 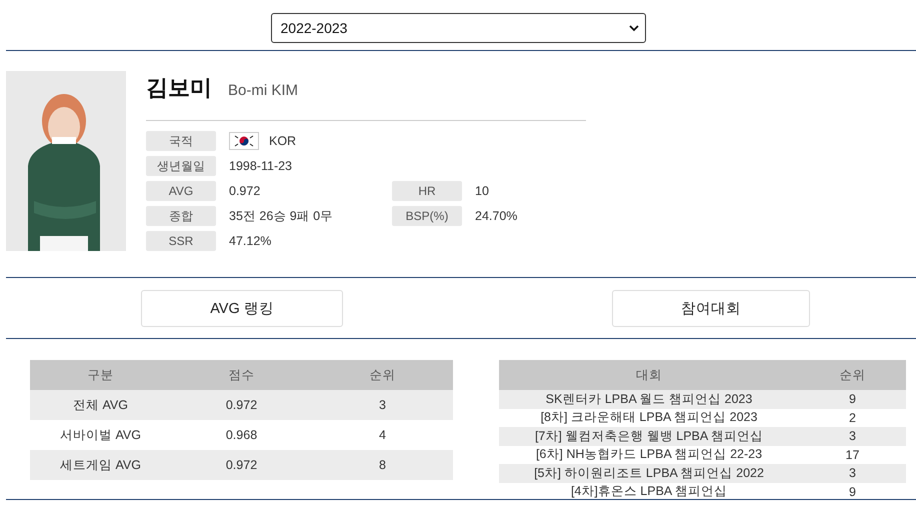 I want to click on field-value: 35전 26승 9패 0무, so click(x=281, y=216).